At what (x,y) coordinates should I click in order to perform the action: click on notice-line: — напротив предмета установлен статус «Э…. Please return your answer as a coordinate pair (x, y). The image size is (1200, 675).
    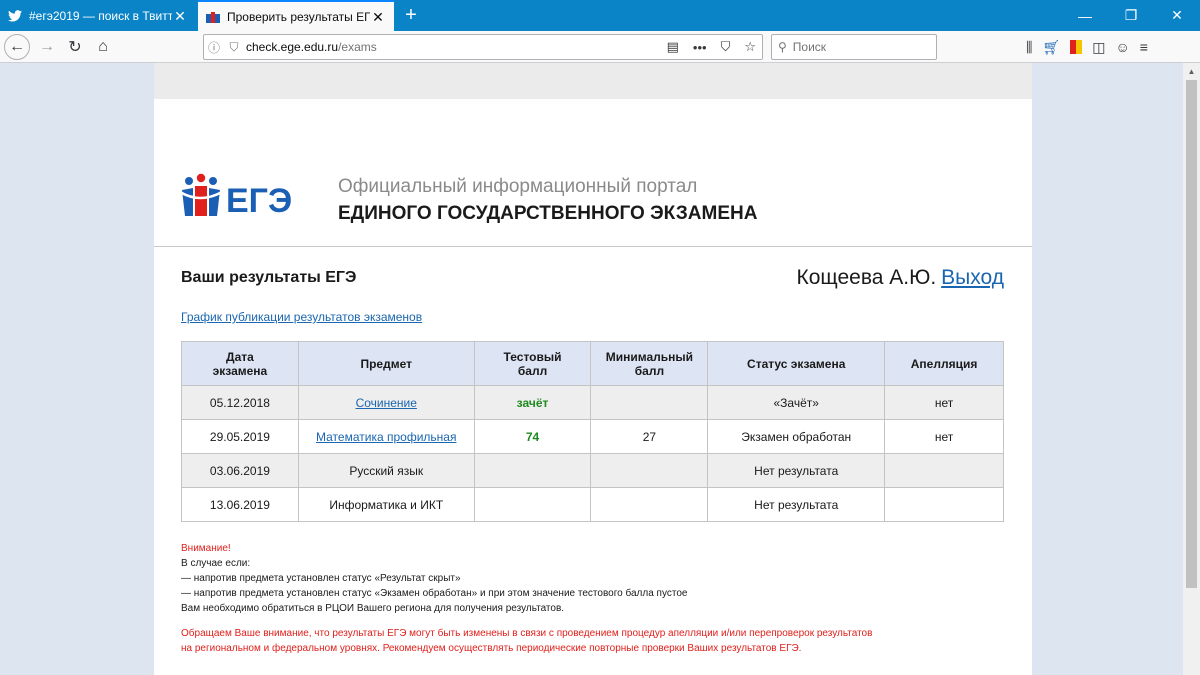
    Looking at the image, I should click on (434, 593).